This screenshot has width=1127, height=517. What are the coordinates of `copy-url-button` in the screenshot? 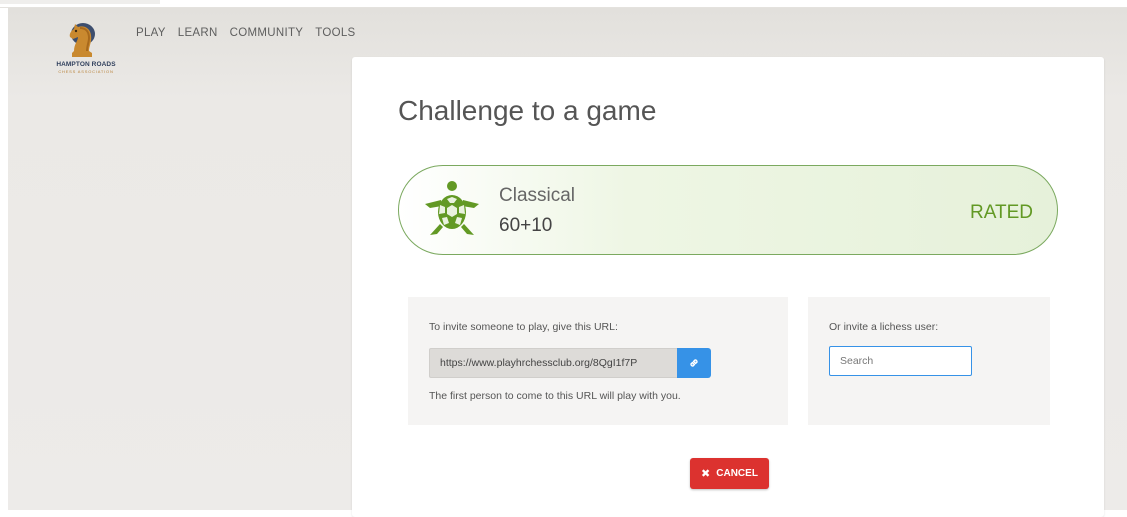 It's located at (694, 363).